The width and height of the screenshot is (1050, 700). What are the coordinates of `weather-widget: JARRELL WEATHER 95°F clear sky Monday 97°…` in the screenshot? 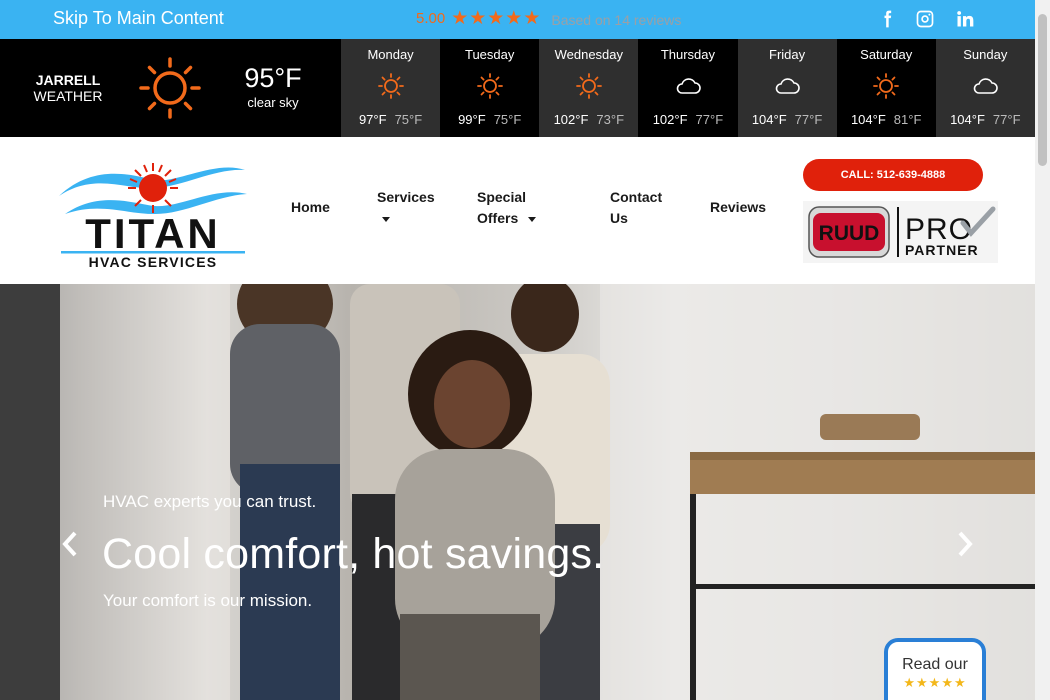 It's located at (517, 88).